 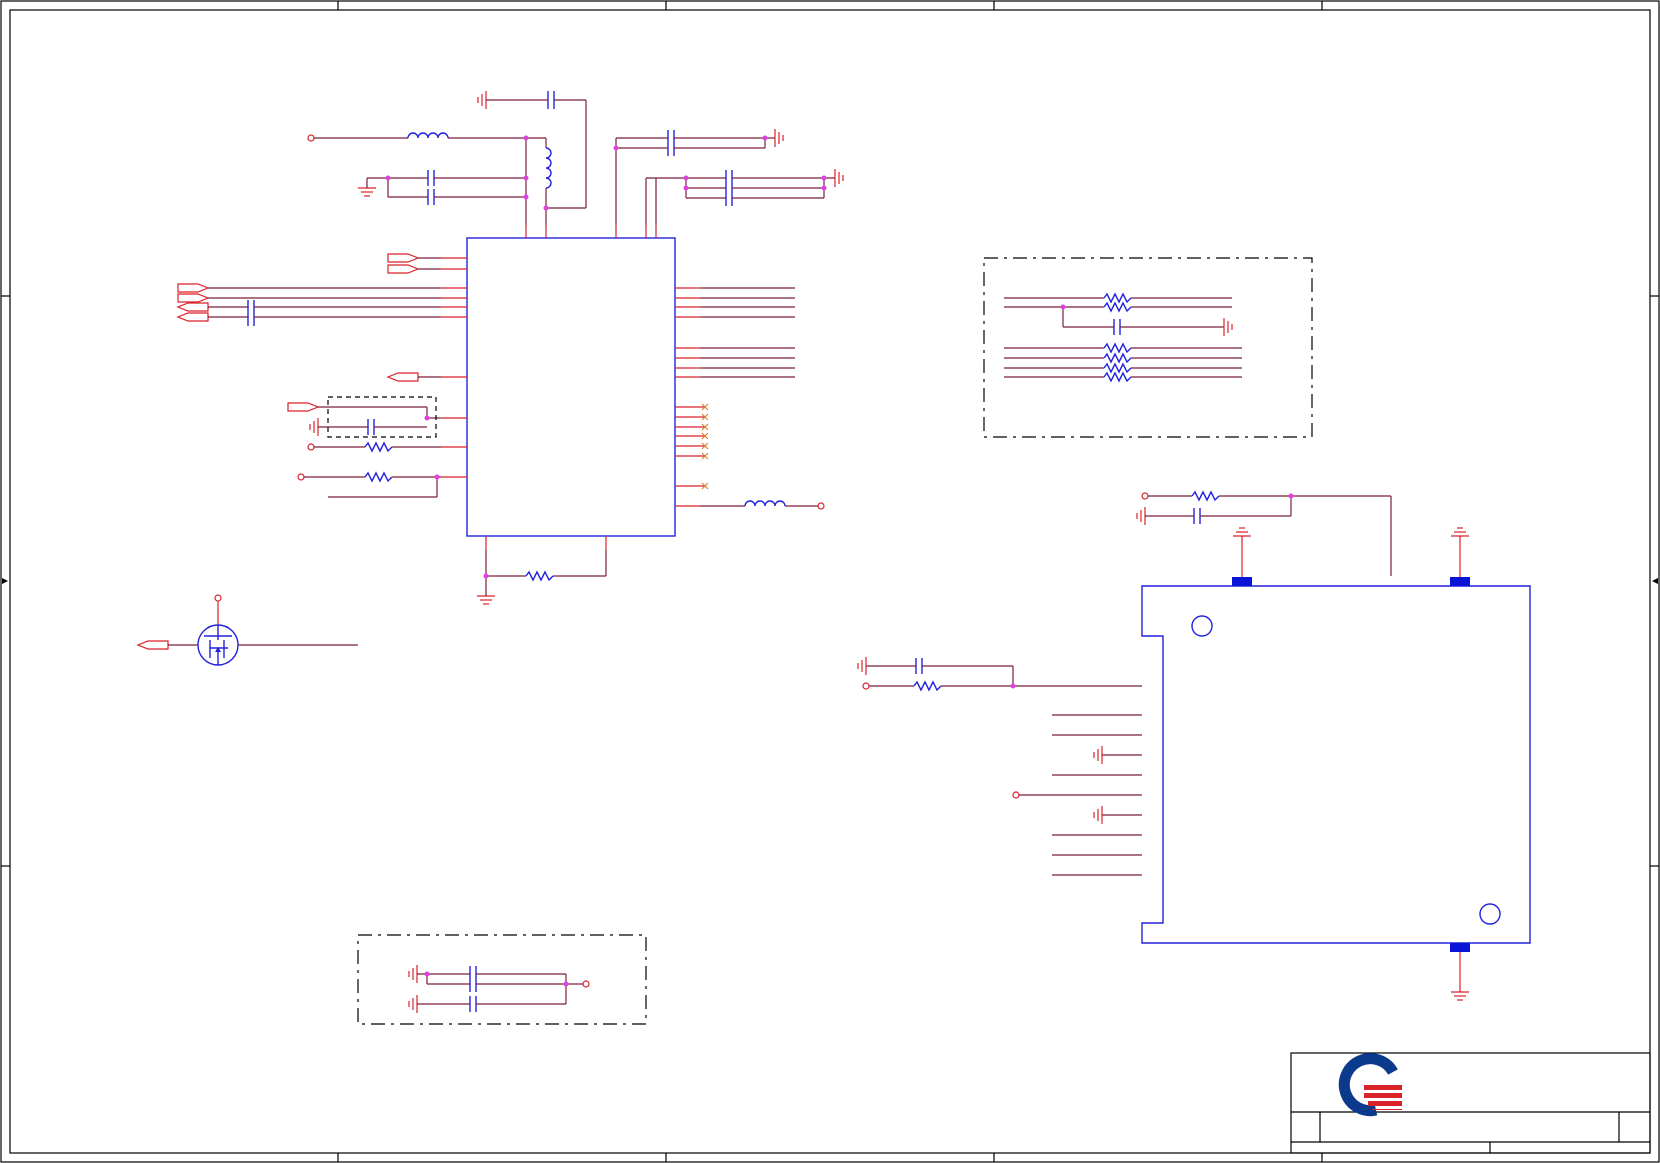 What do you see at coordinates (575, 387) in the screenshot?
I see `main-ic-u1` at bounding box center [575, 387].